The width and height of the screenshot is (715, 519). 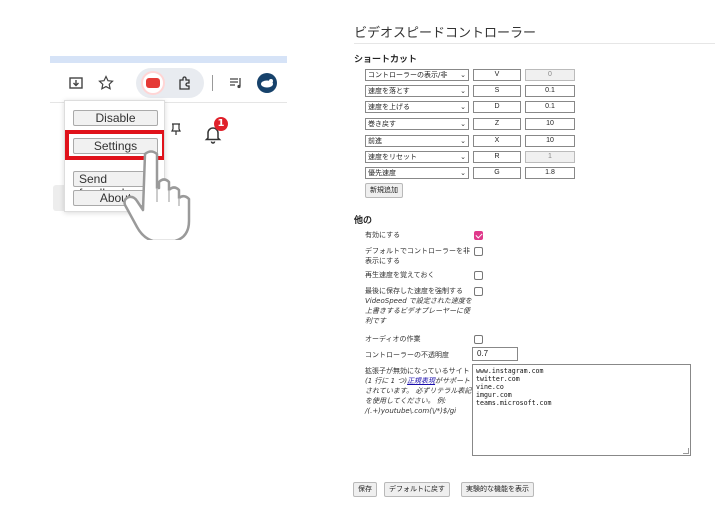 I want to click on shortcut-action-select: 前進 ⌄, so click(x=417, y=141).